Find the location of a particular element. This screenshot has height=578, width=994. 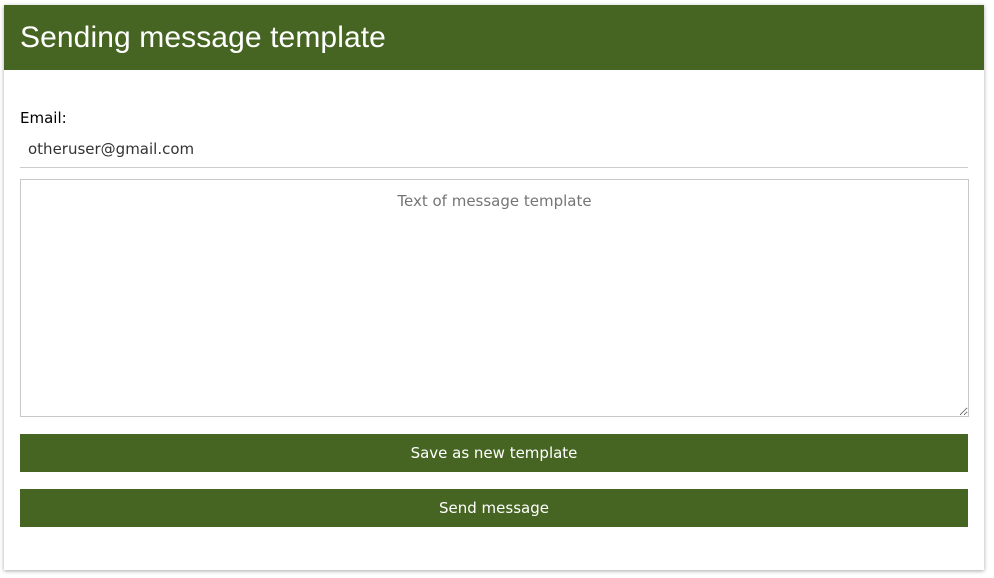

email-field is located at coordinates (494, 149).